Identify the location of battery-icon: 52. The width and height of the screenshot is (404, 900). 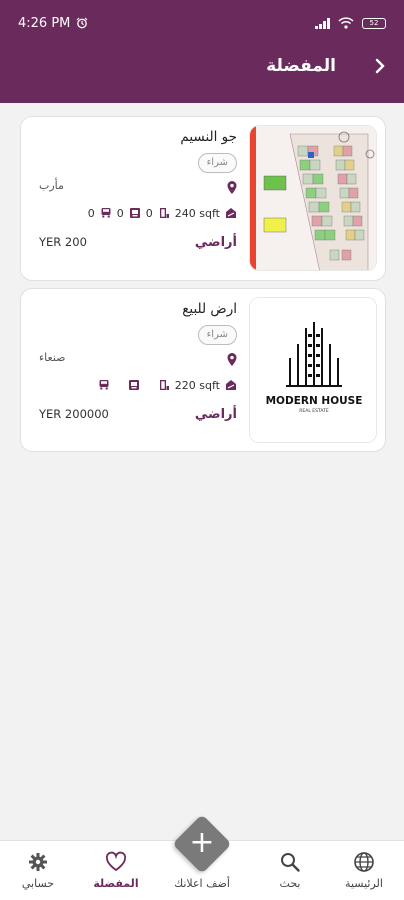
(374, 23).